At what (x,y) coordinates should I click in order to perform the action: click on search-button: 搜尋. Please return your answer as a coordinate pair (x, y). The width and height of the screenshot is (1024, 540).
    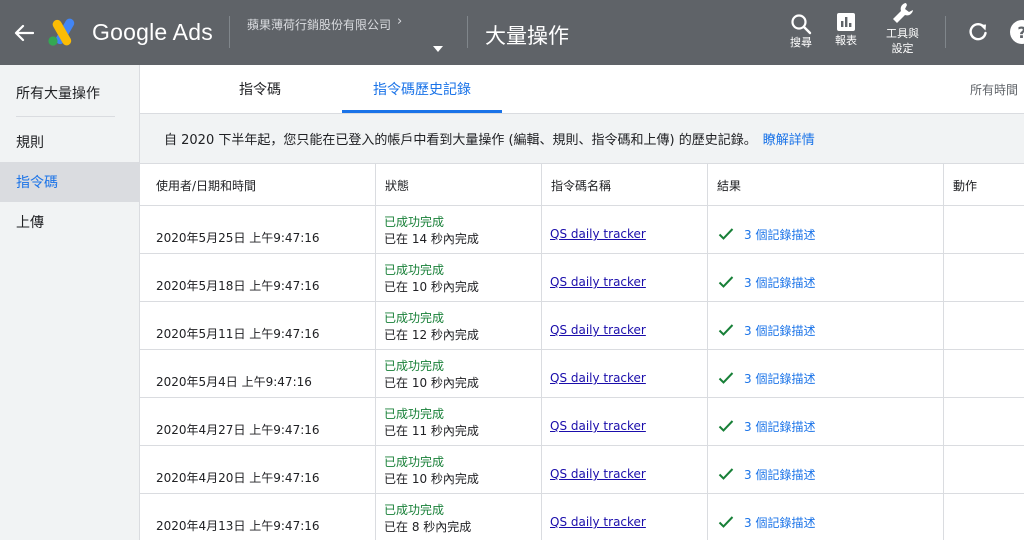
    Looking at the image, I should click on (801, 31).